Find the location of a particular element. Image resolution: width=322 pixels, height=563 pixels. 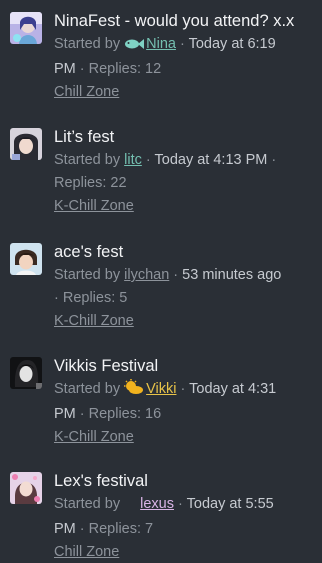

thread-time: Today at 4:13 PM is located at coordinates (211, 160).